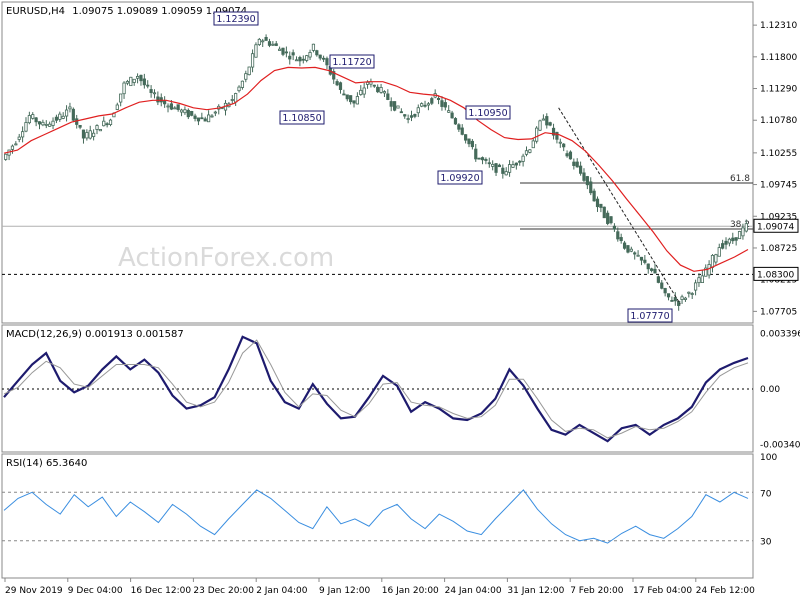 The width and height of the screenshot is (800, 600). Describe the element at coordinates (780, 446) in the screenshot. I see `macd-tick-label: -0.003404` at that location.